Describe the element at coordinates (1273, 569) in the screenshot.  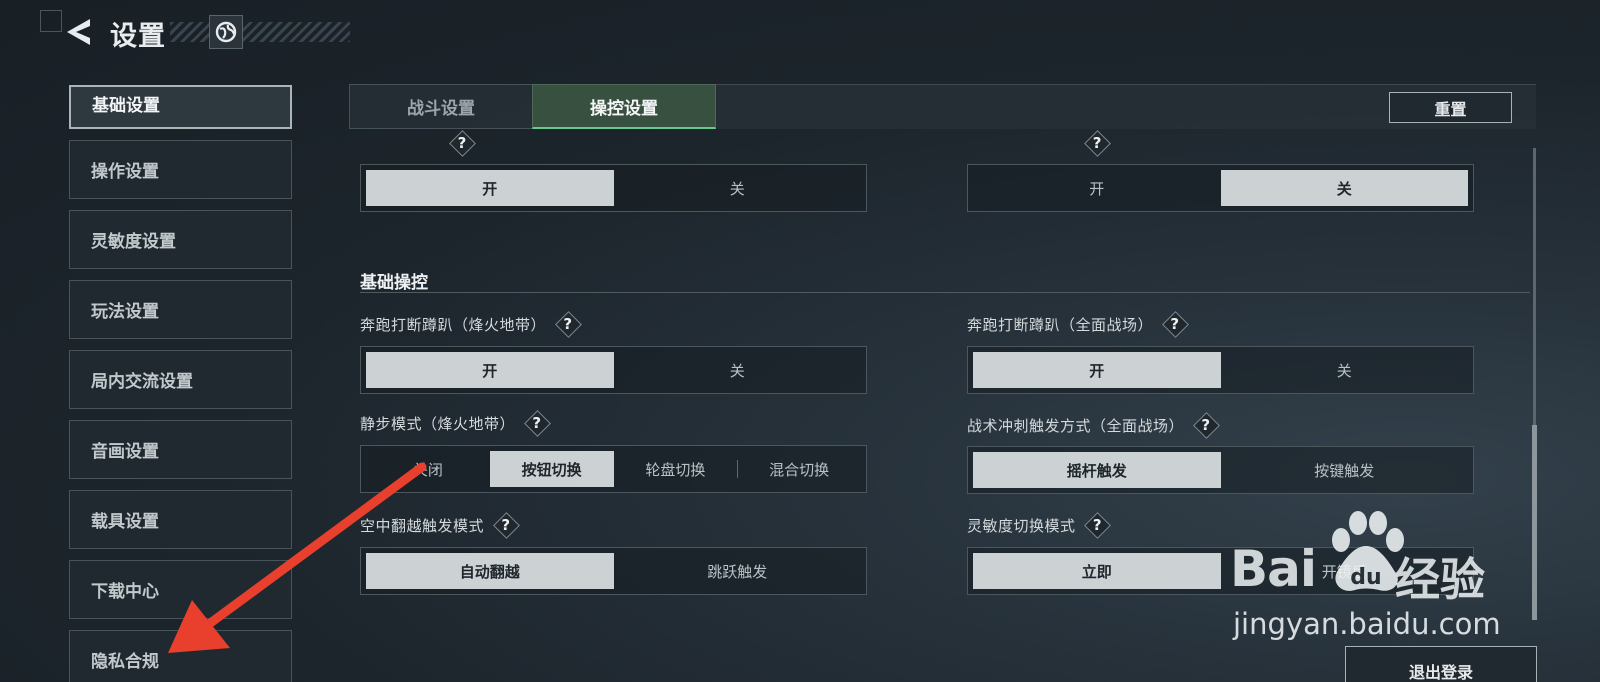
I see `watermark-brand: Bai` at that location.